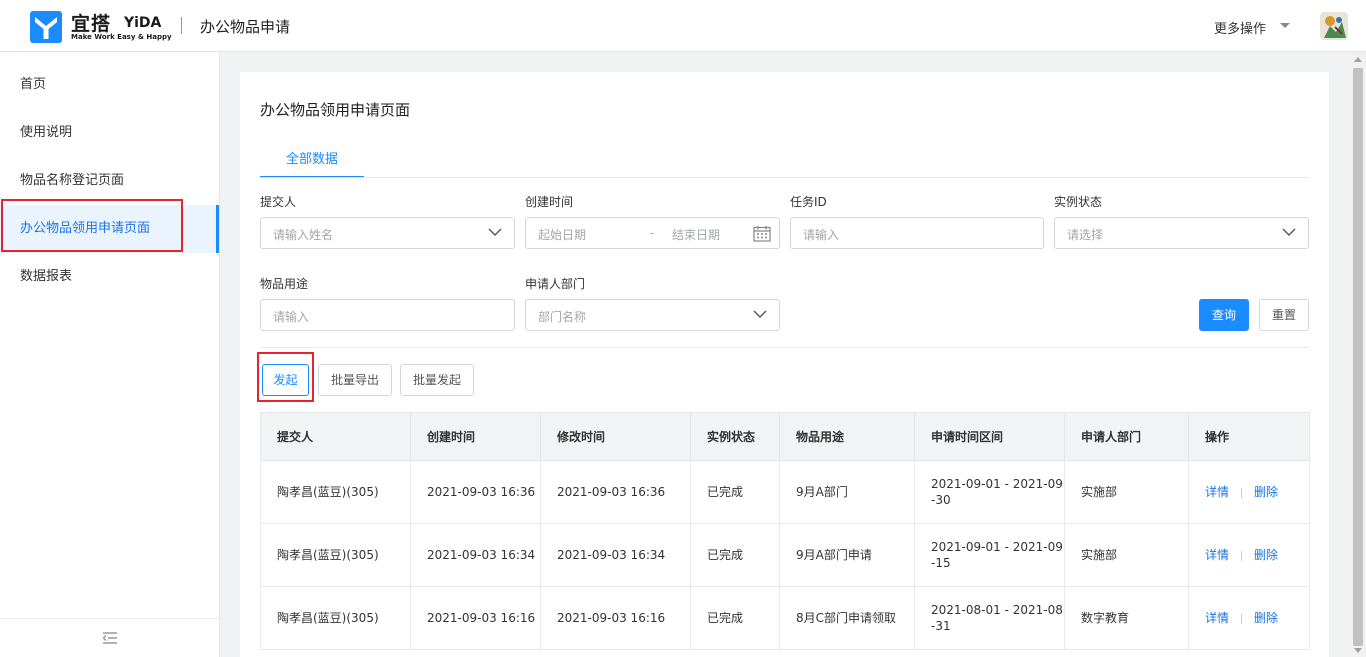  I want to click on submitter-label: 提交人, so click(278, 202).